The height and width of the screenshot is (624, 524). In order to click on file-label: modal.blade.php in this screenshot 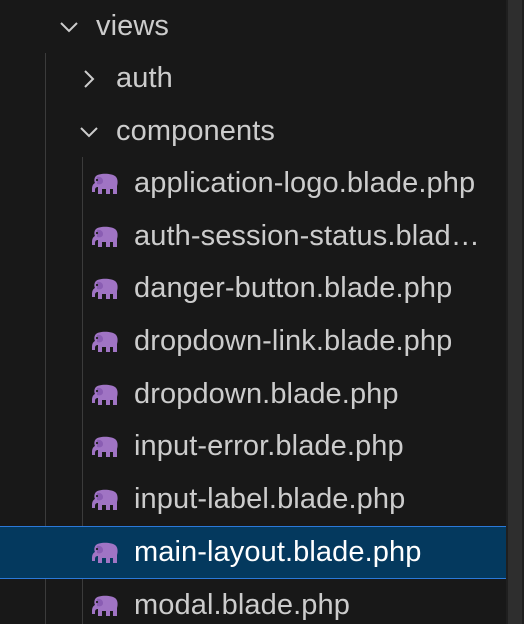, I will do `click(242, 605)`.